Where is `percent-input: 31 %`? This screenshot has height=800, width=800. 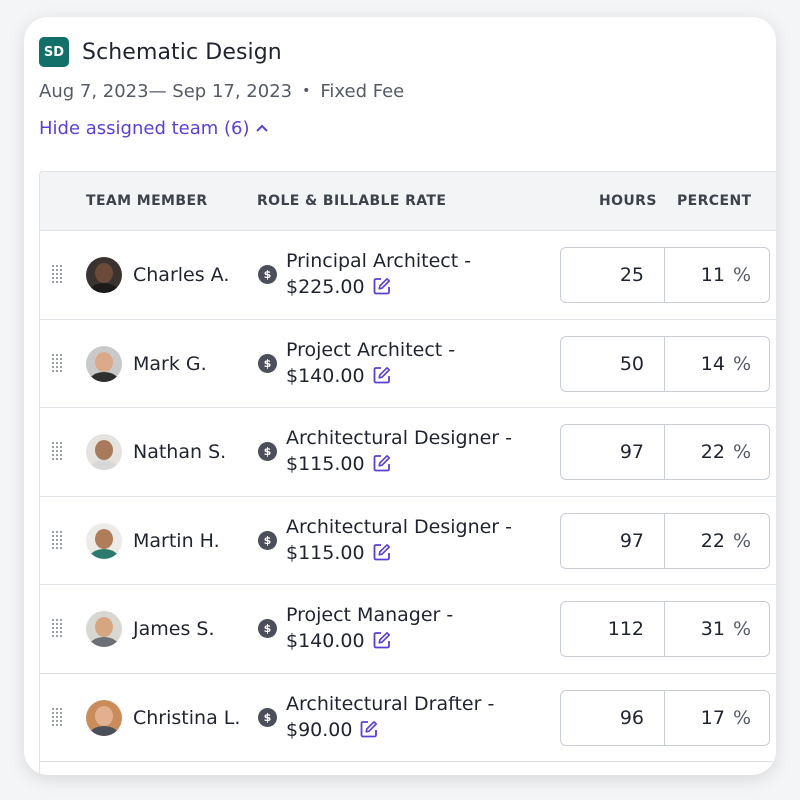
percent-input: 31 % is located at coordinates (717, 629).